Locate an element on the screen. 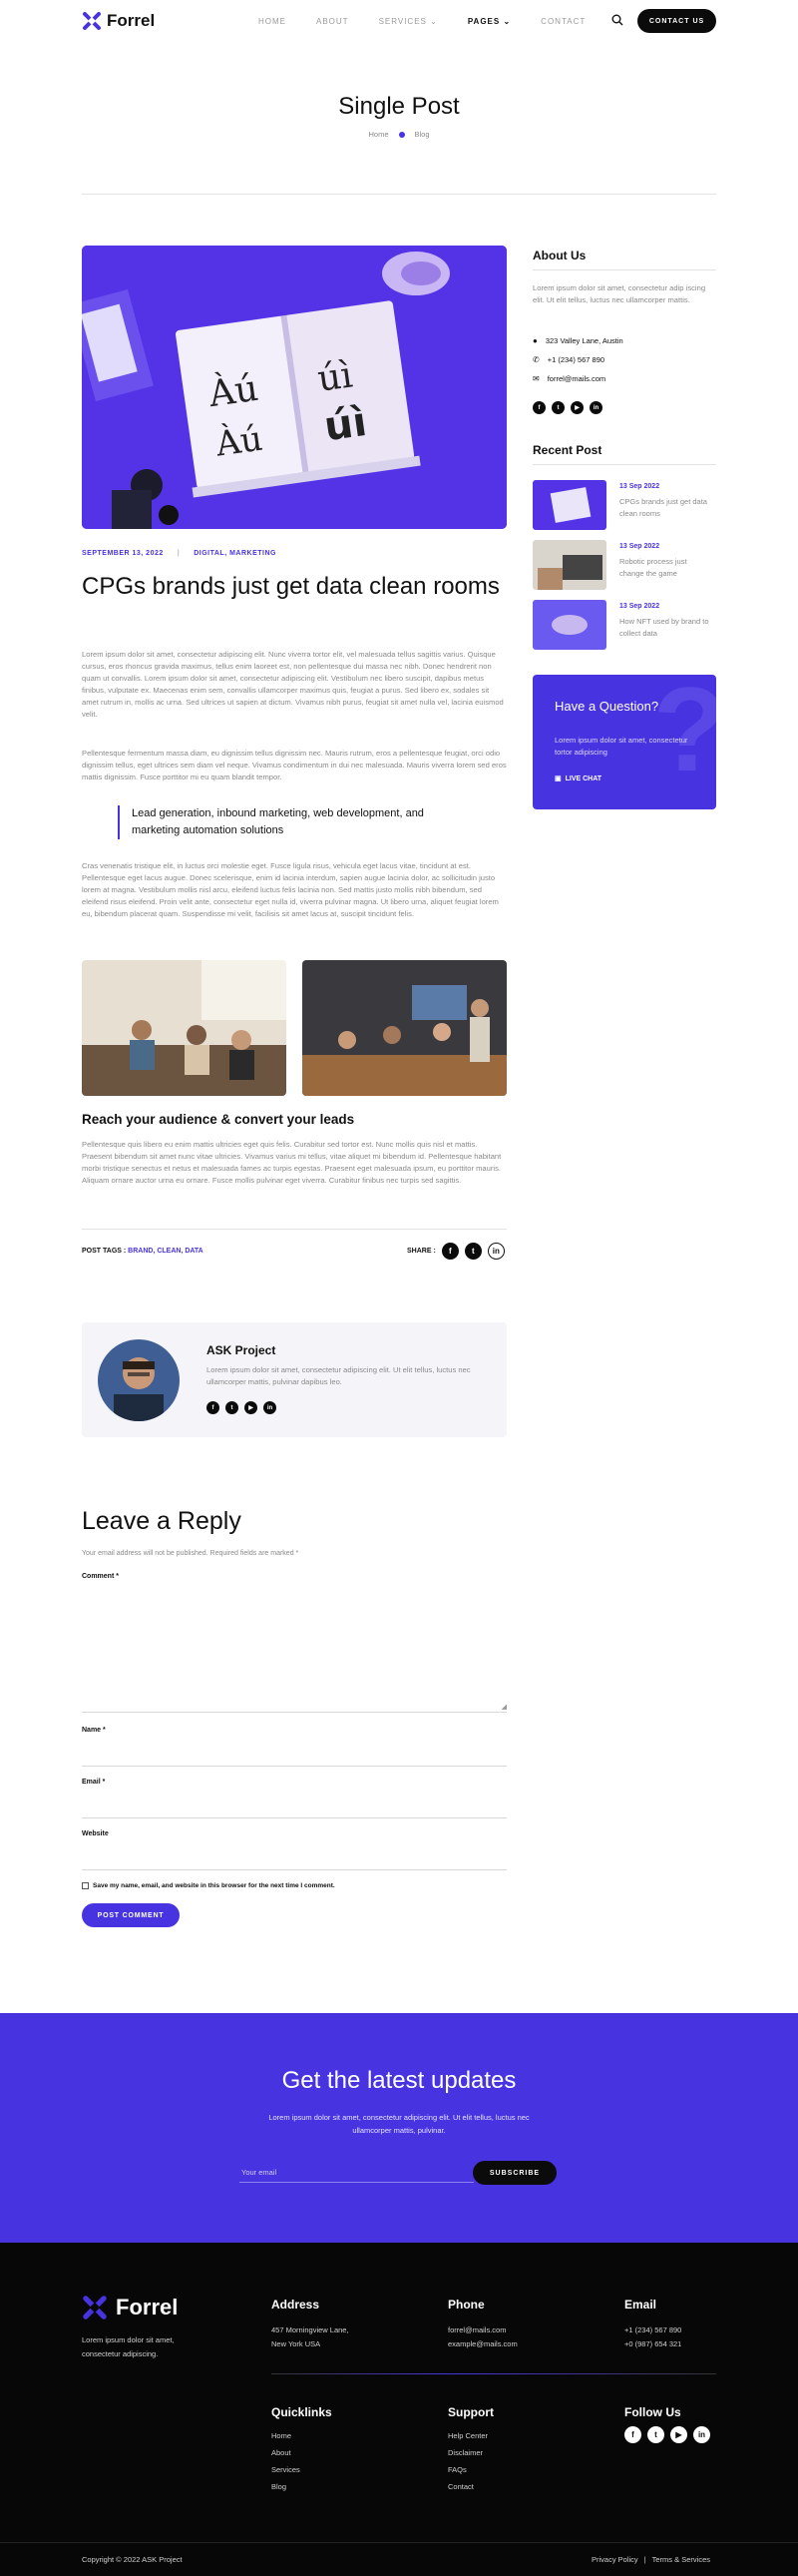 The height and width of the screenshot is (2576, 798). footer-link-contact: Contact is located at coordinates (461, 2487).